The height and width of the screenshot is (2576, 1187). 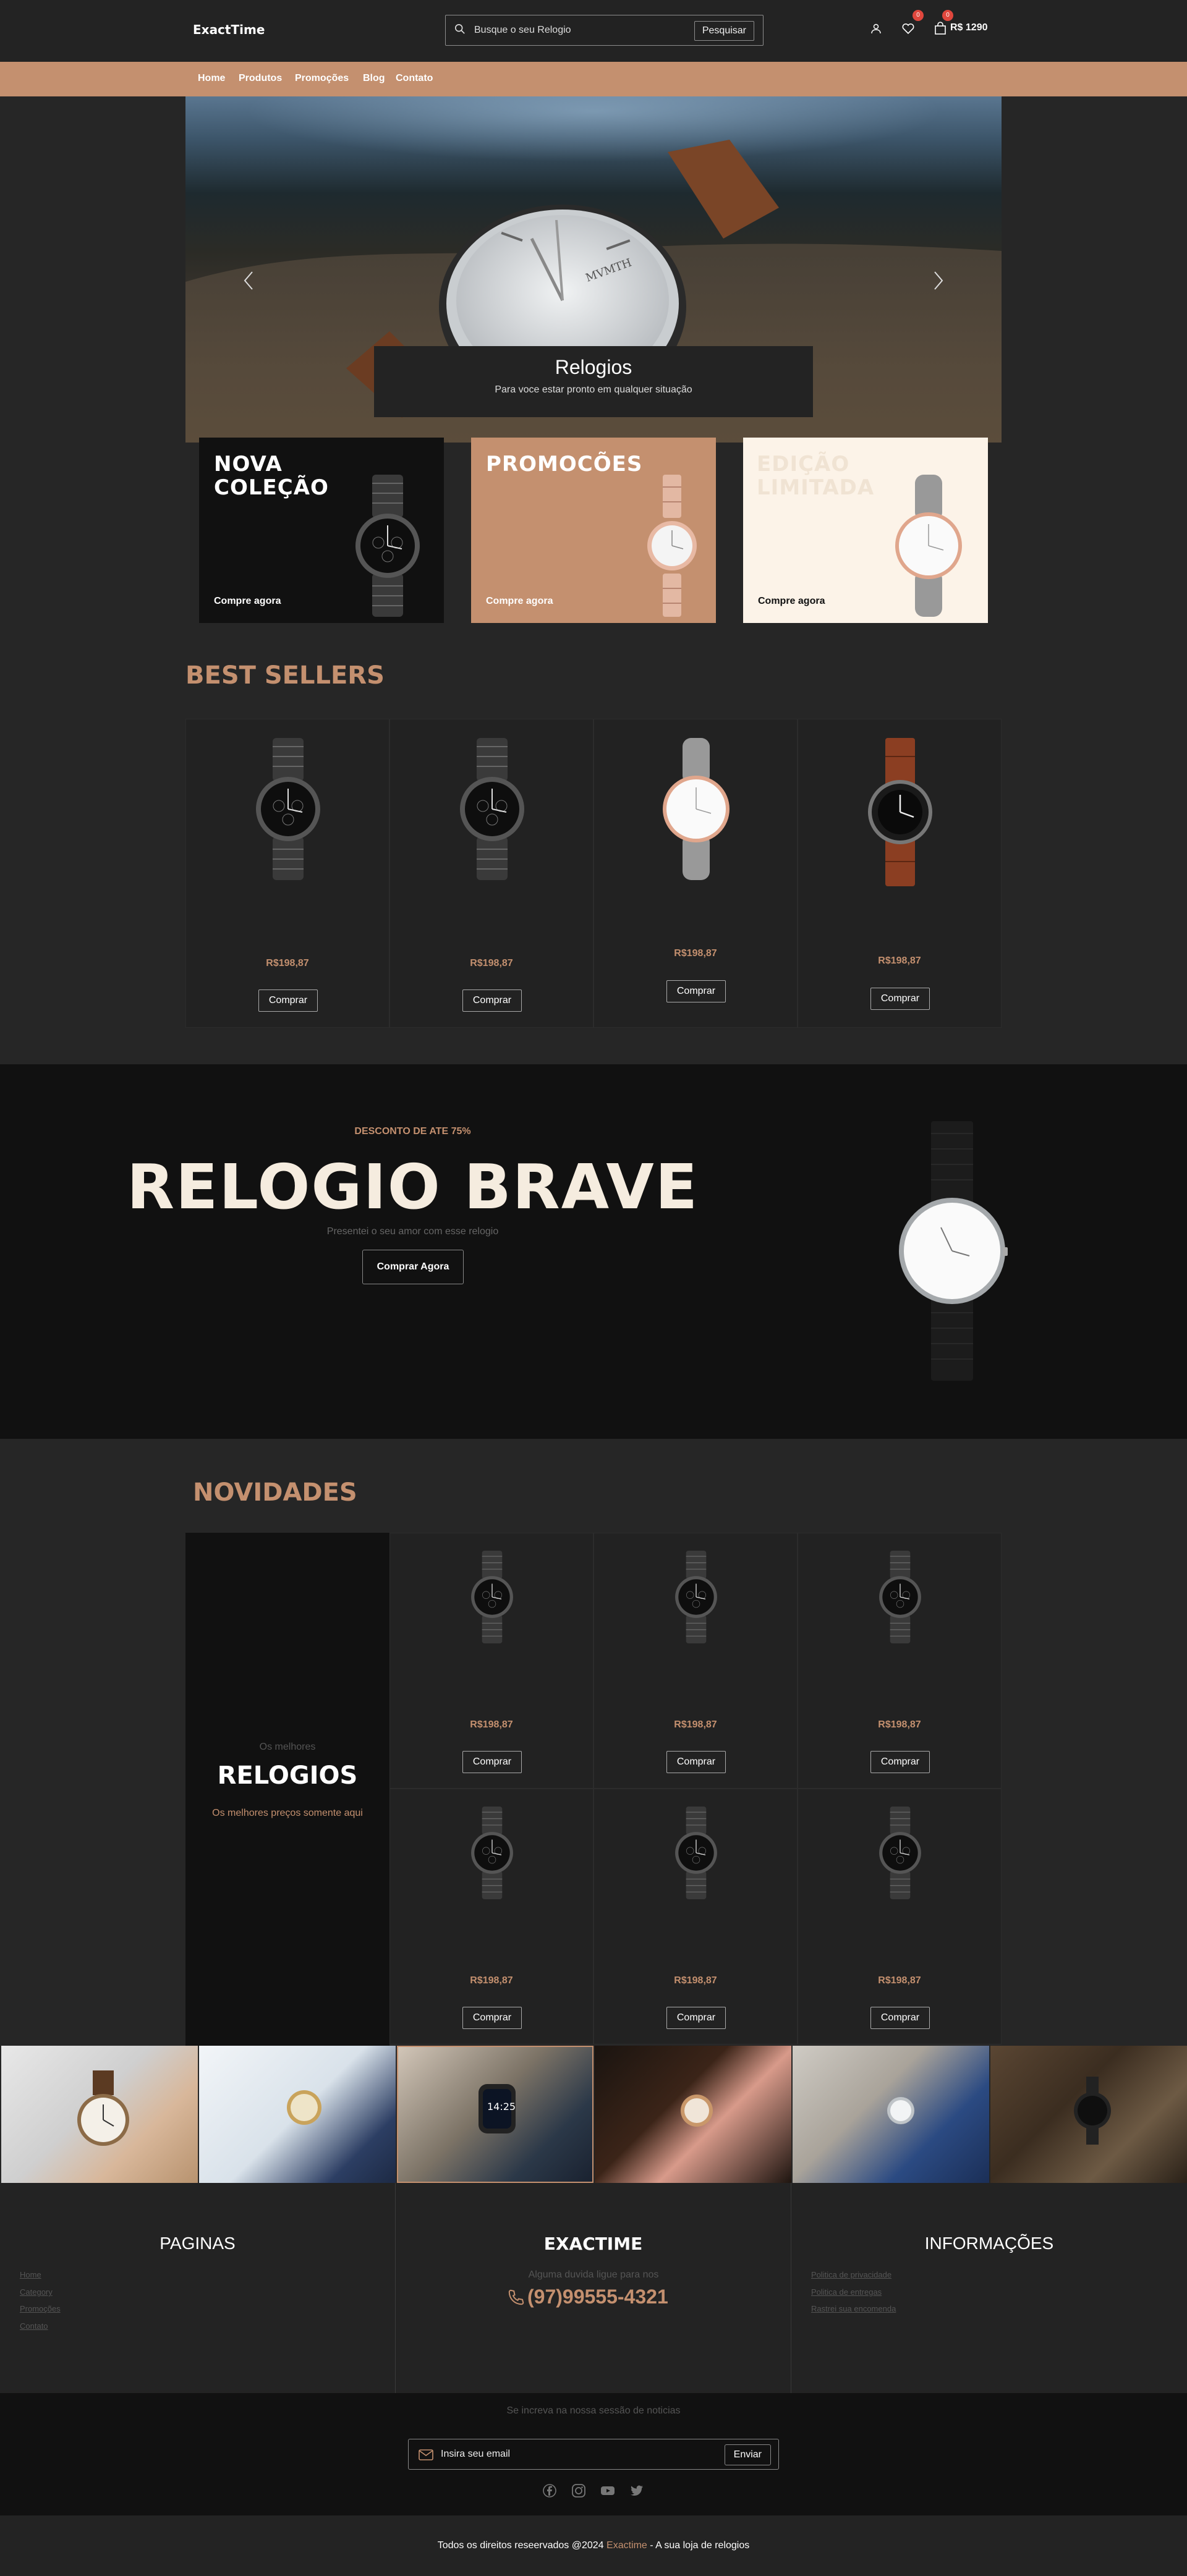 I want to click on footer-link-category: Category, so click(x=37, y=2292).